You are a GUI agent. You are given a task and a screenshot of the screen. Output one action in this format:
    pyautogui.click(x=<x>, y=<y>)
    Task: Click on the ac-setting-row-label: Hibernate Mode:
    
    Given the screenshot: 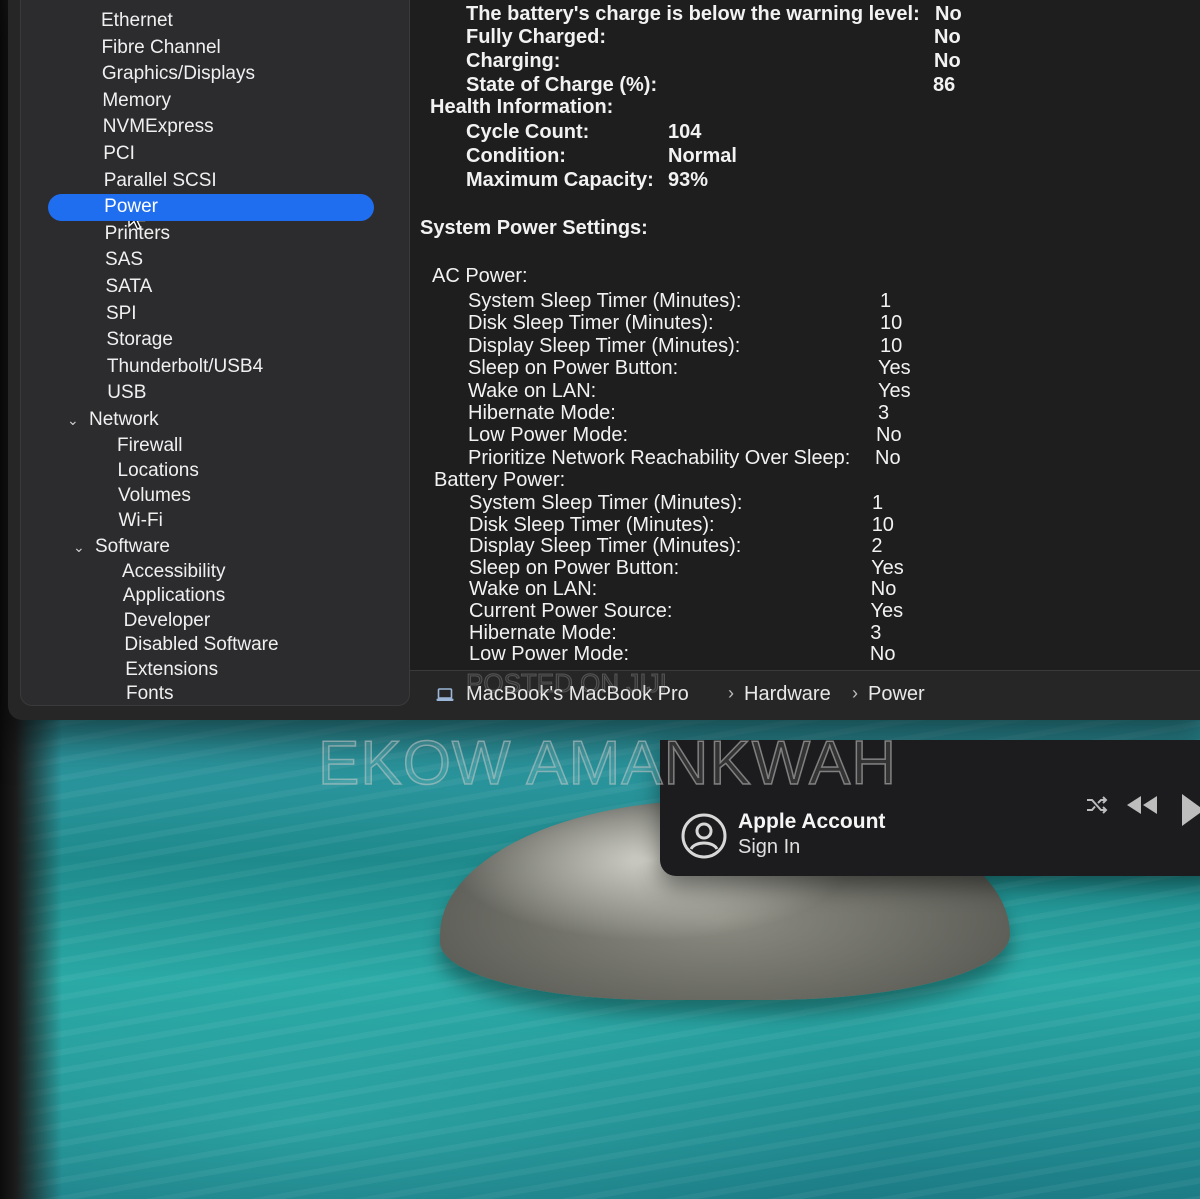 What is the action you would take?
    pyautogui.click(x=542, y=413)
    